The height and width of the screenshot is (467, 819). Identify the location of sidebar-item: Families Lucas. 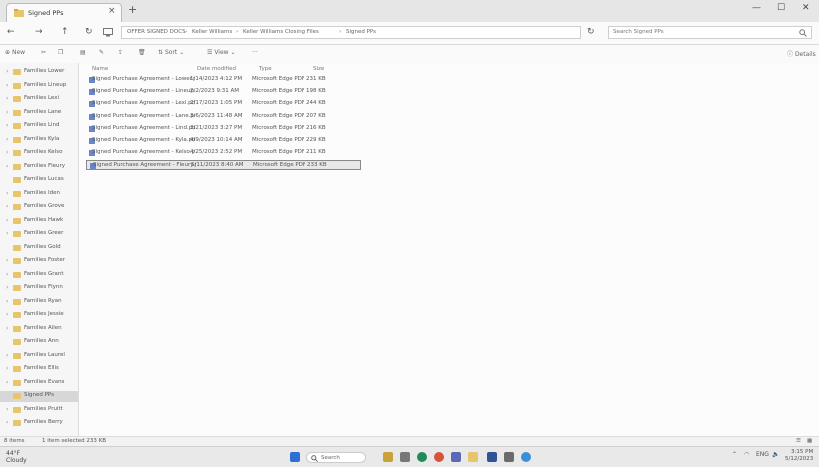
(39, 180).